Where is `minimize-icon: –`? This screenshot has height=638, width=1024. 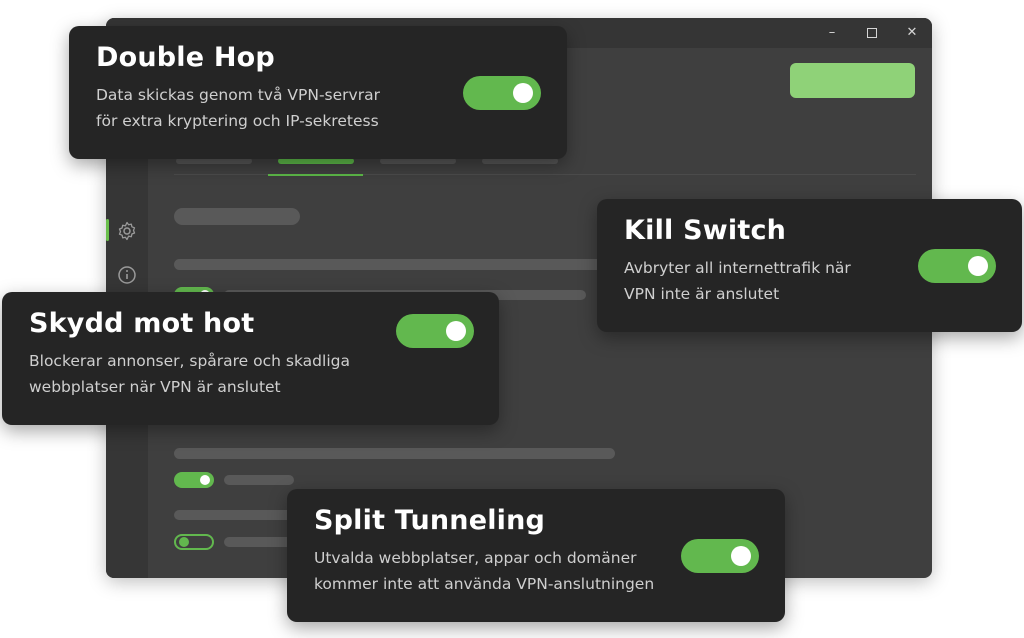
minimize-icon: – is located at coordinates (832, 32).